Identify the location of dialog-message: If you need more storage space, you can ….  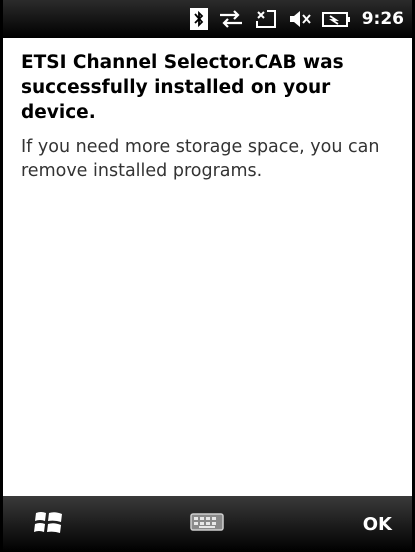
(200, 159).